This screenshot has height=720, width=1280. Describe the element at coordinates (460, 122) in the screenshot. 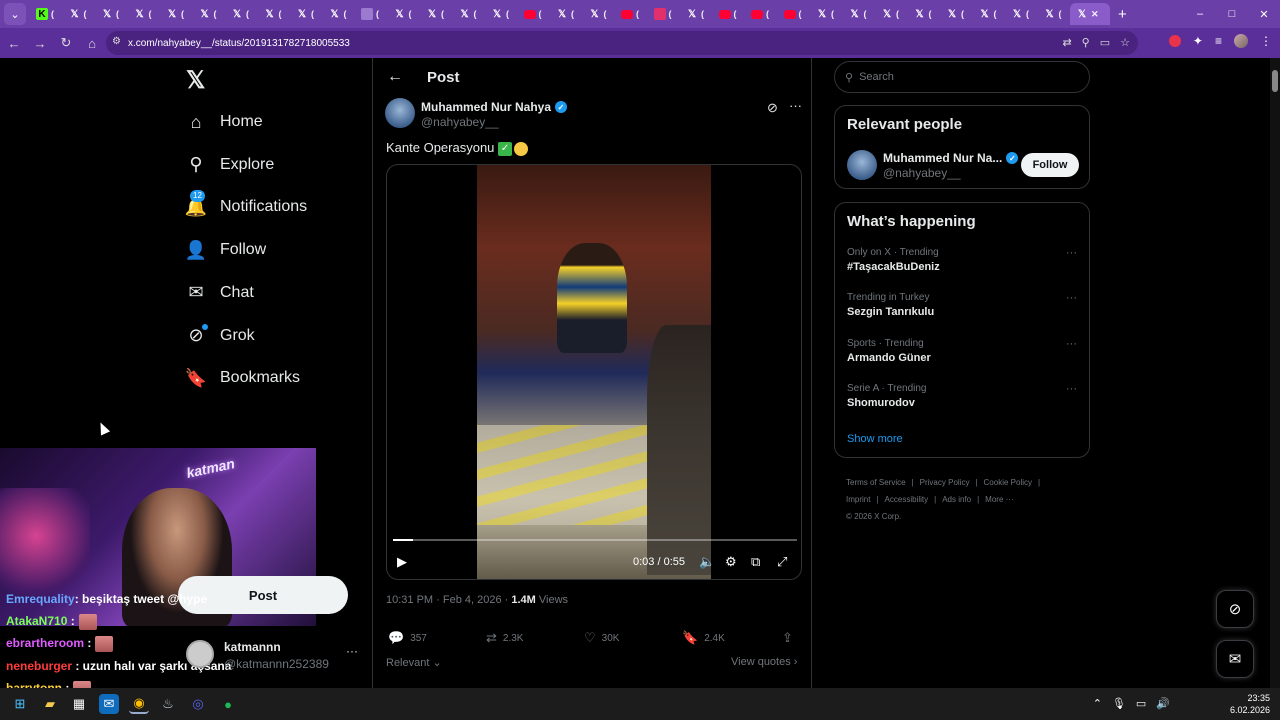

I see `author-handle: @nahyabey__` at that location.